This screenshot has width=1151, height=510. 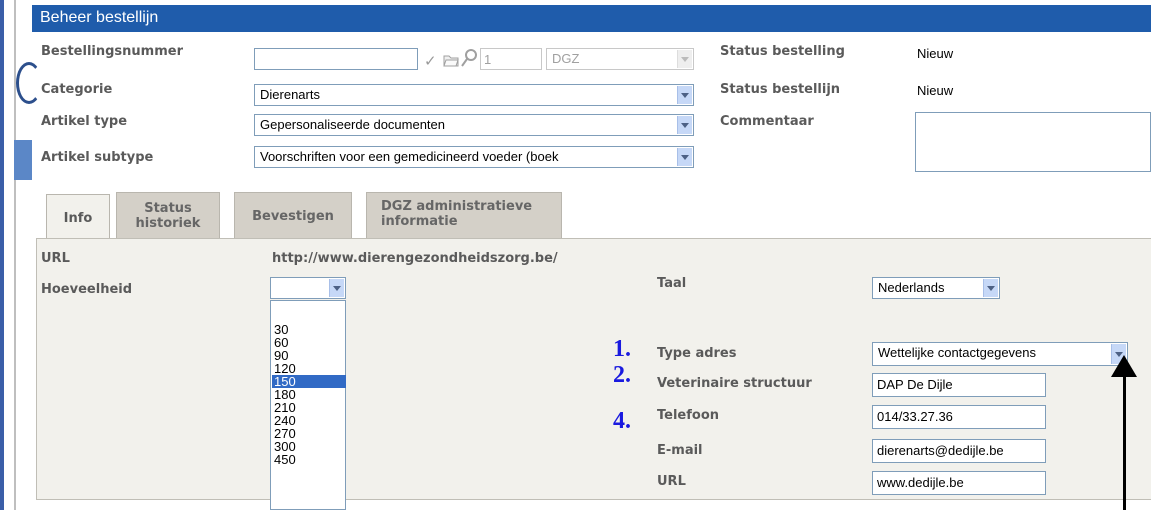 What do you see at coordinates (593, 499) in the screenshot?
I see `panel-border` at bounding box center [593, 499].